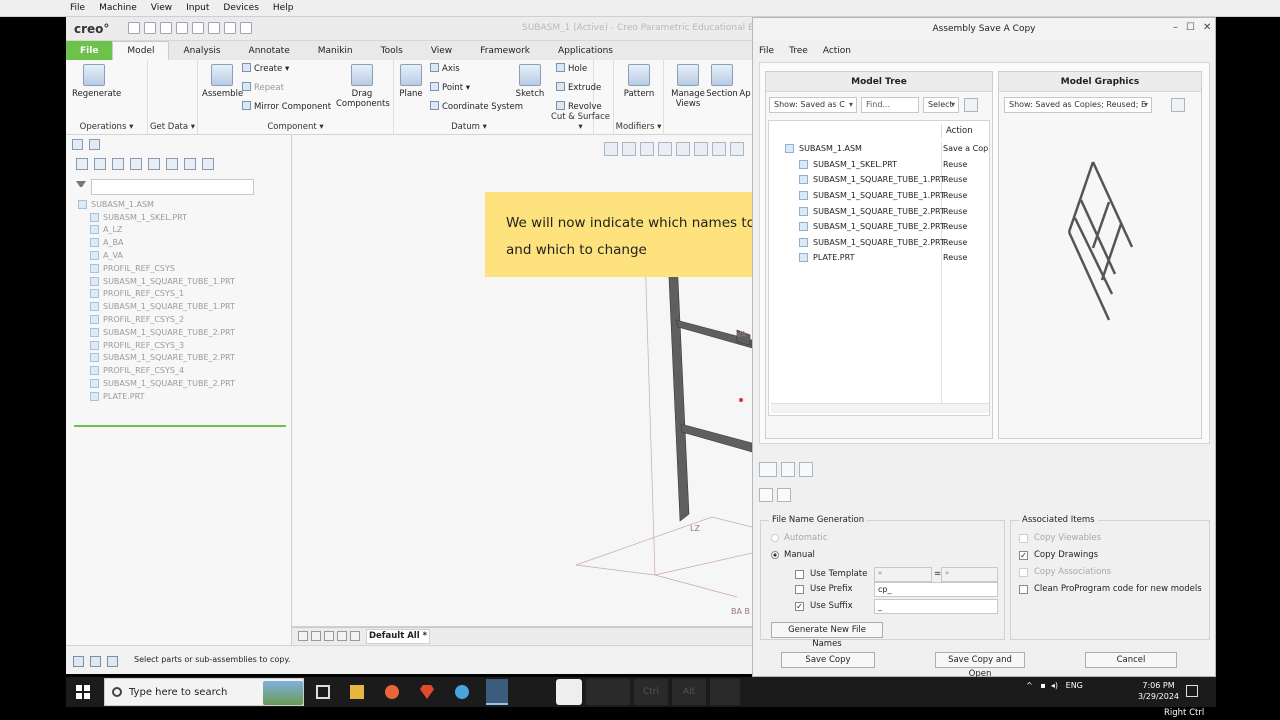  I want to click on taskbar-clock: 7:06 PM 3/29/2024, so click(1158, 691).